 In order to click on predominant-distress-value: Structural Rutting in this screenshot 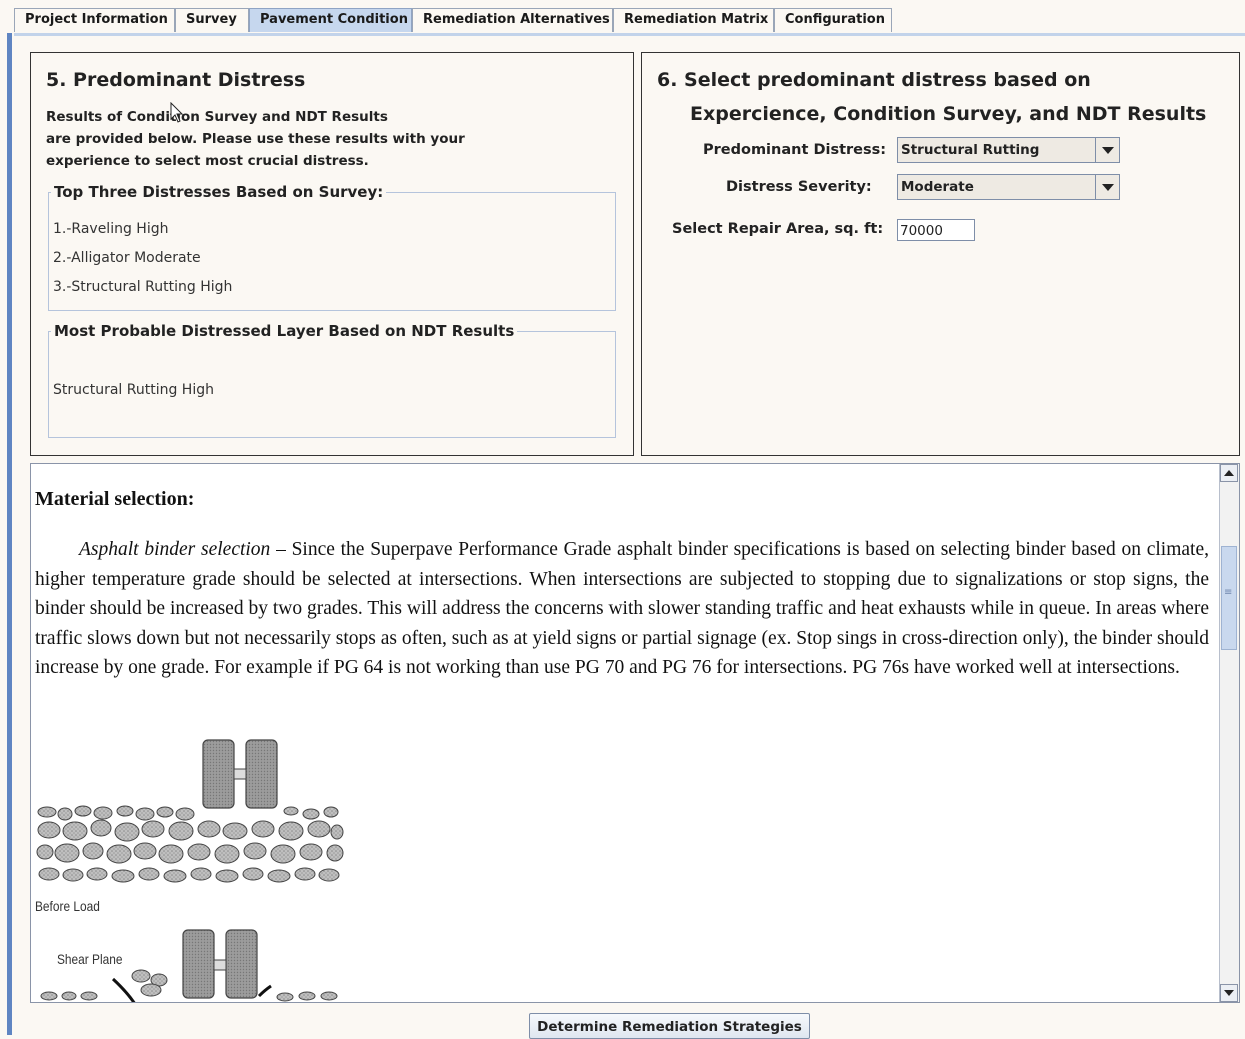, I will do `click(970, 150)`.